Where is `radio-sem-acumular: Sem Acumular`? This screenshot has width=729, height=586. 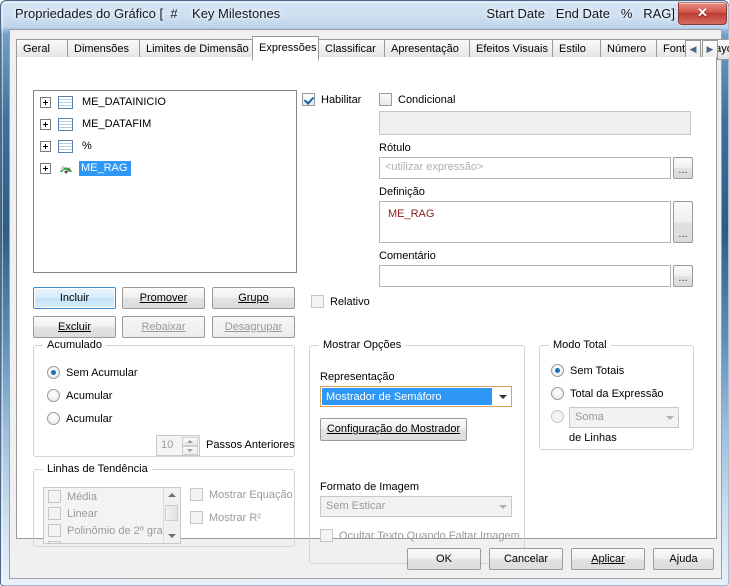 radio-sem-acumular: Sem Acumular is located at coordinates (92, 372).